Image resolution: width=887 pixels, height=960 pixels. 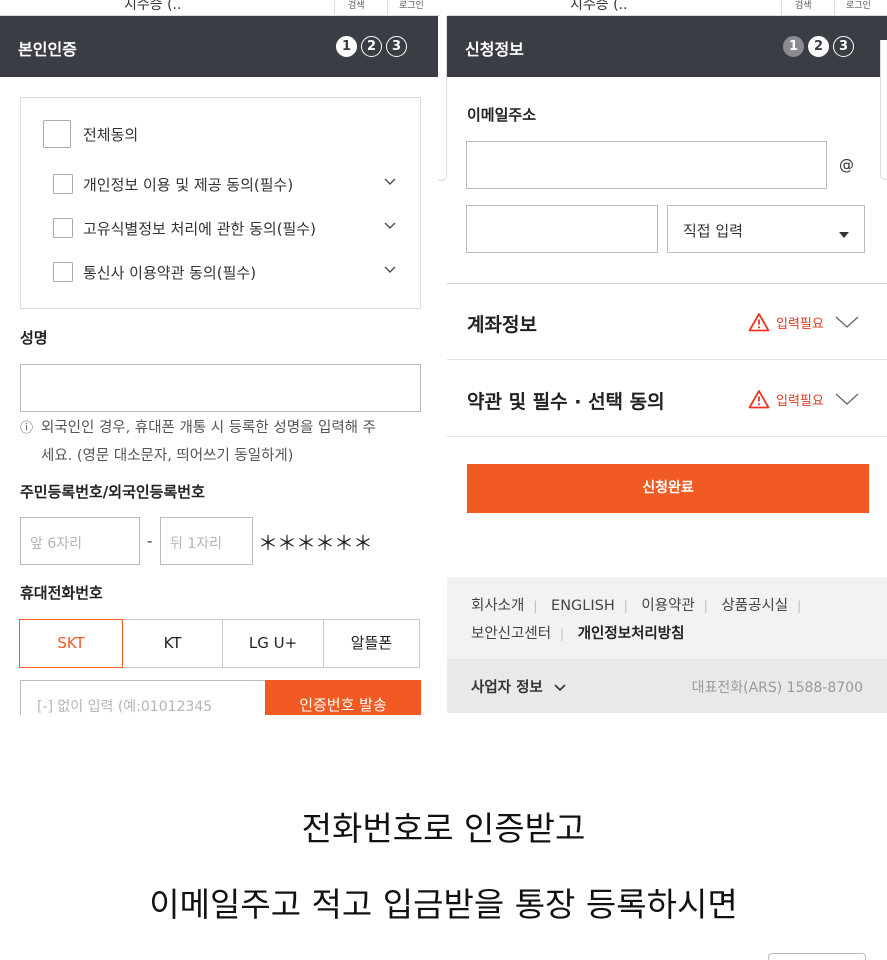 What do you see at coordinates (646, 165) in the screenshot?
I see `email-local-input` at bounding box center [646, 165].